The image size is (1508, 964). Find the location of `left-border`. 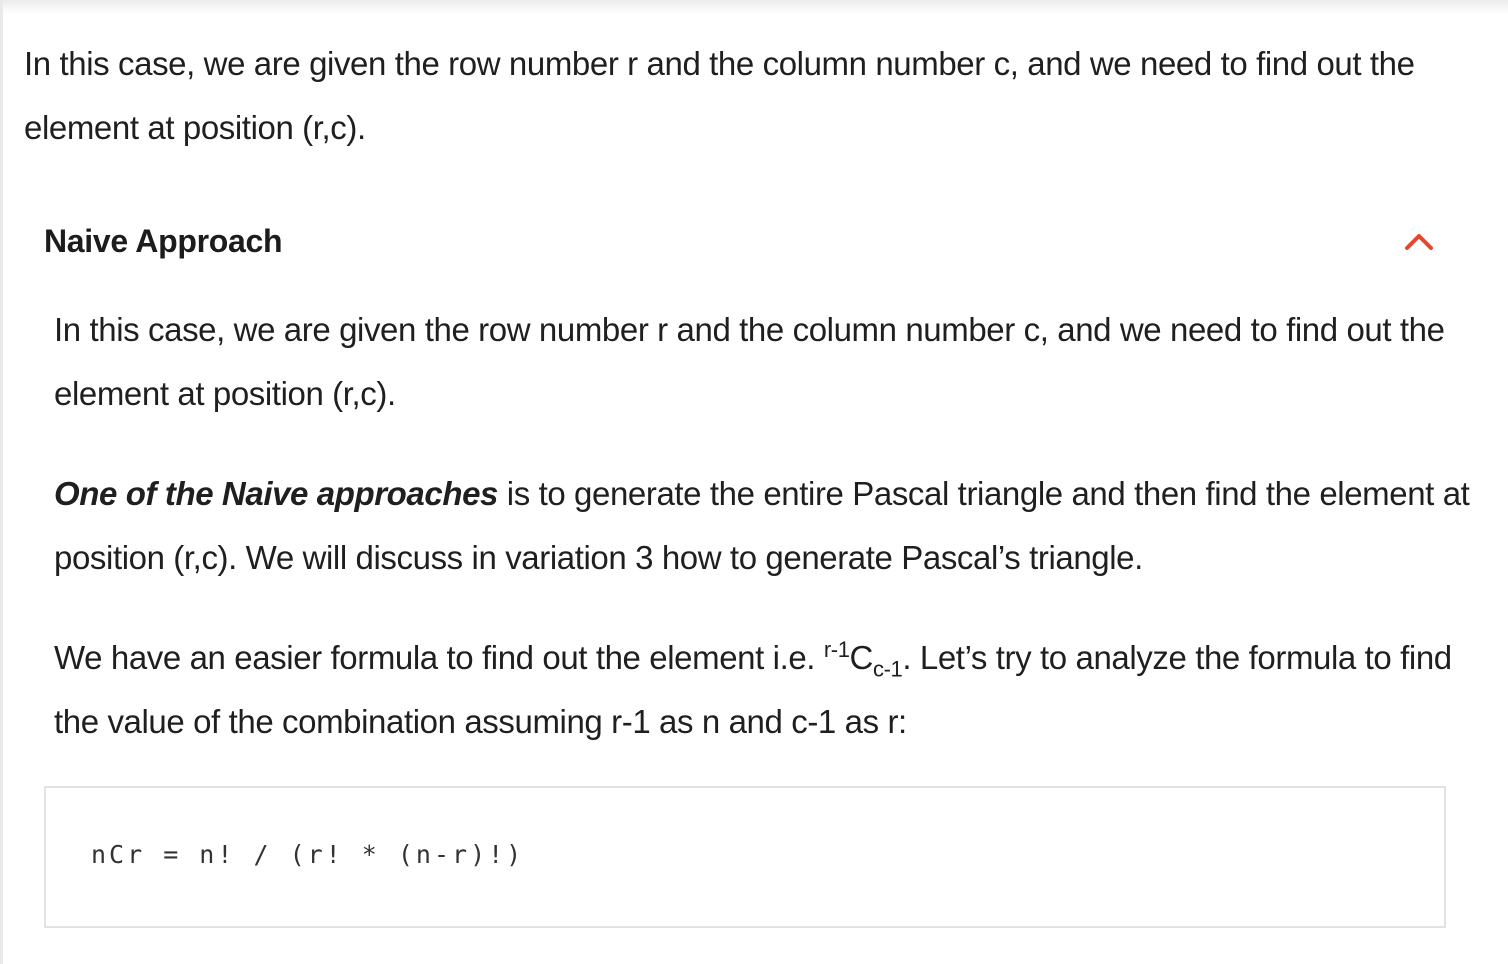

left-border is located at coordinates (1, 482).